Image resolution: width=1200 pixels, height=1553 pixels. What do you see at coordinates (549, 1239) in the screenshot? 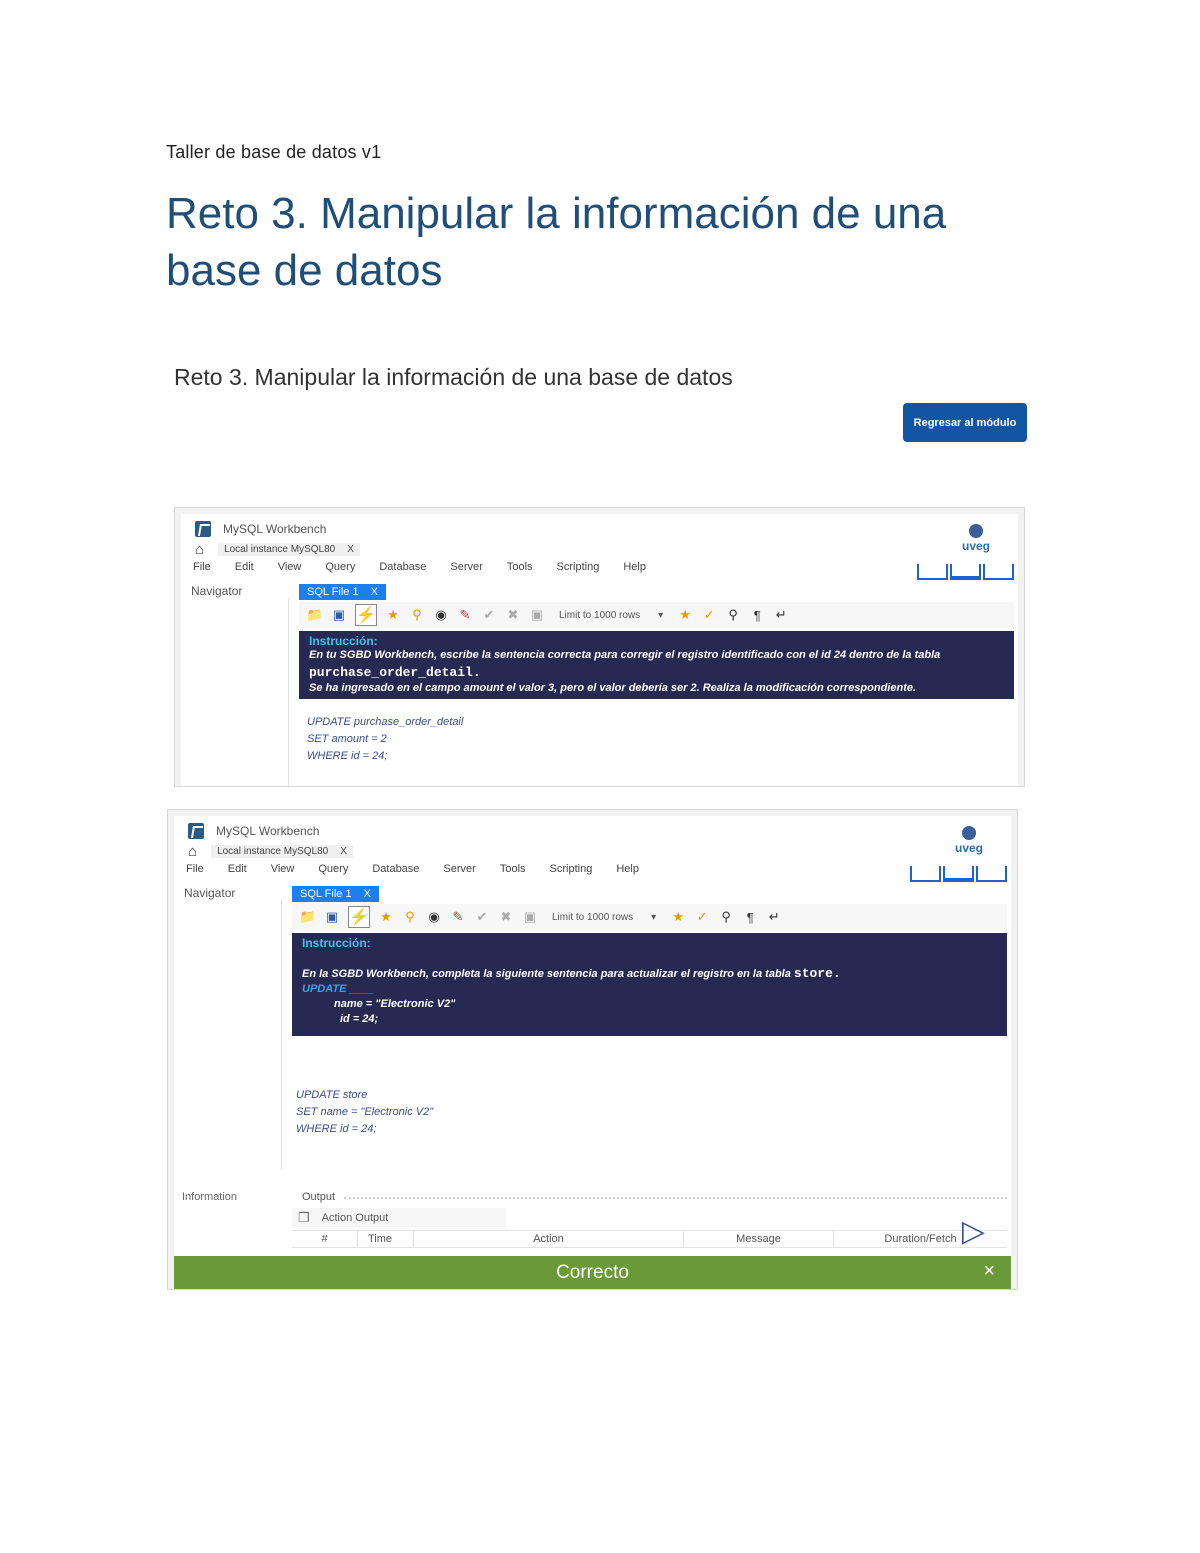
I see `column-header: Action` at bounding box center [549, 1239].